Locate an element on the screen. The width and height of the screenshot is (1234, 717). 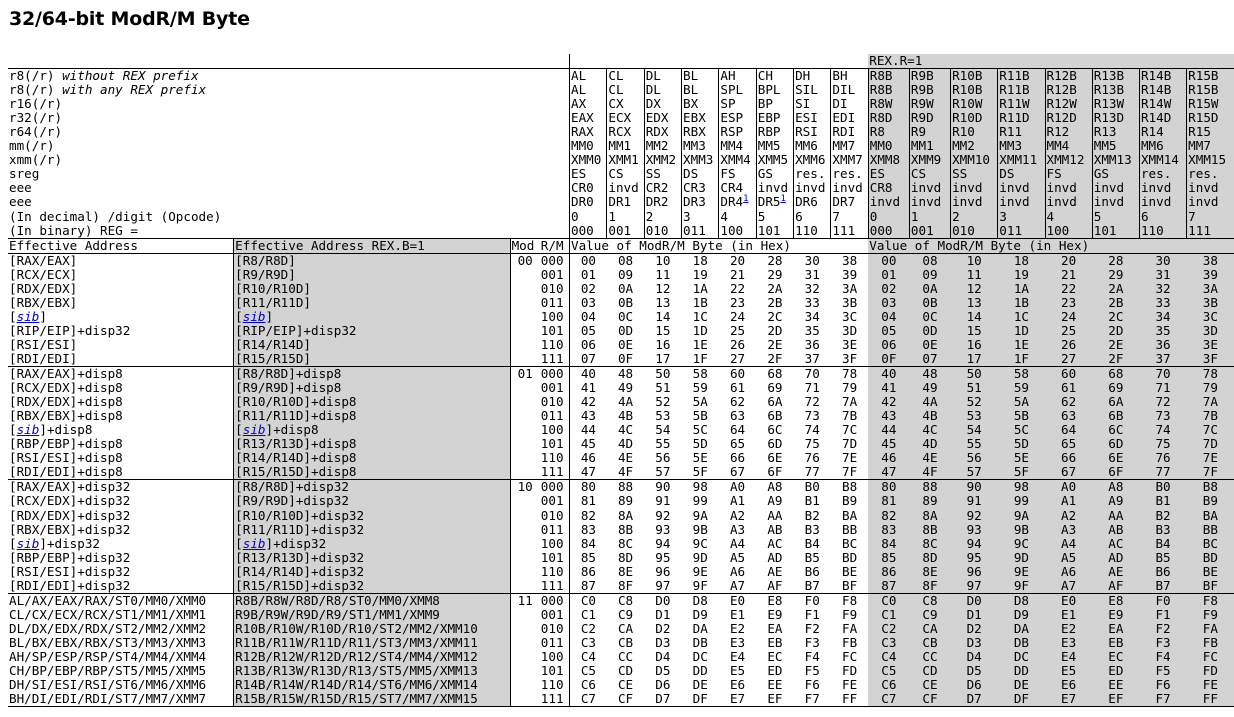
register-cell: DIL is located at coordinates (849, 90).